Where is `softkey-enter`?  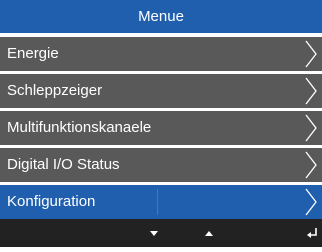 softkey-enter is located at coordinates (302, 233).